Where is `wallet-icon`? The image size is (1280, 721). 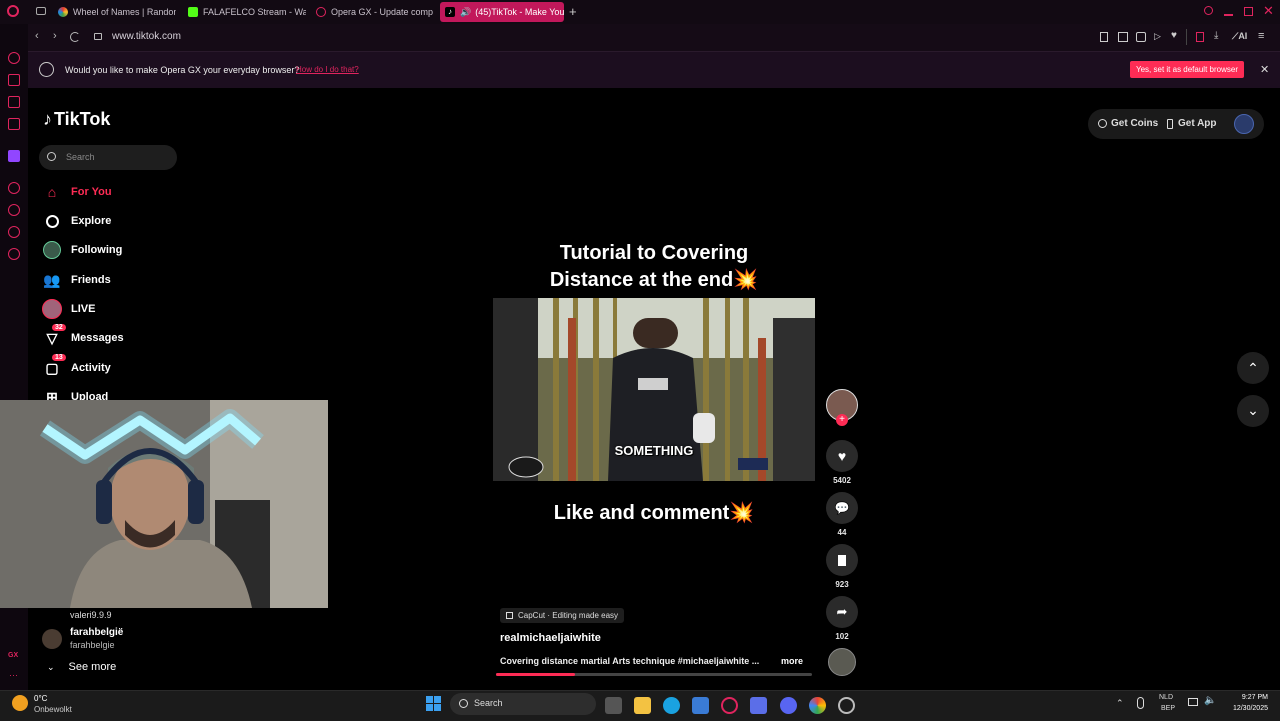 wallet-icon is located at coordinates (1200, 37).